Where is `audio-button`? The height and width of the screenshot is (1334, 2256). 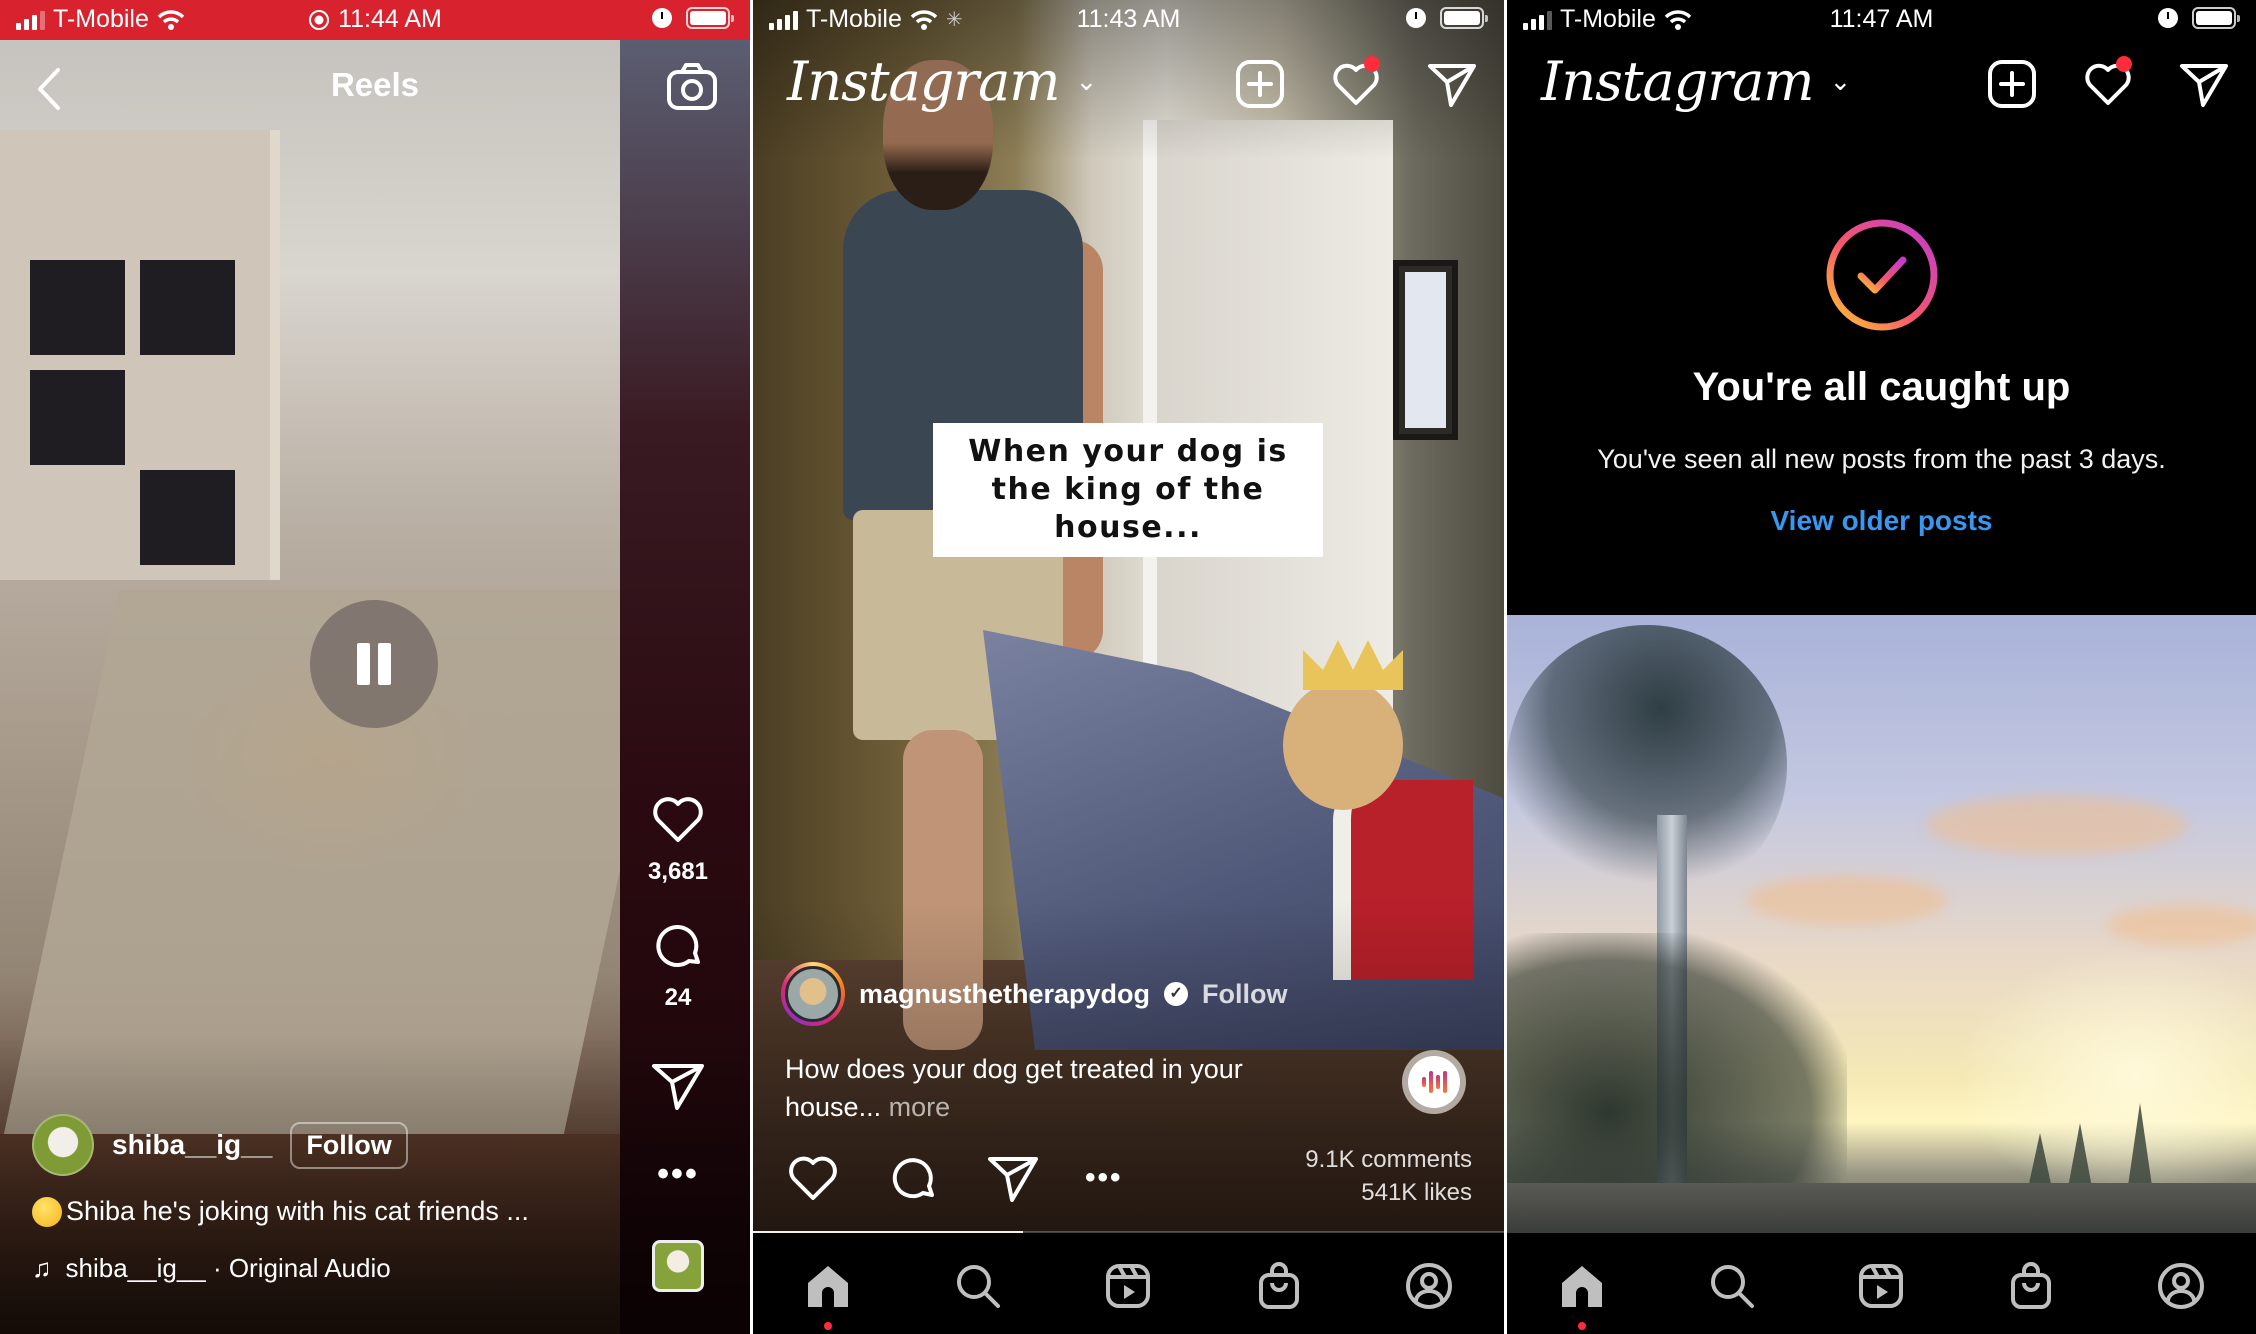 audio-button is located at coordinates (1434, 1082).